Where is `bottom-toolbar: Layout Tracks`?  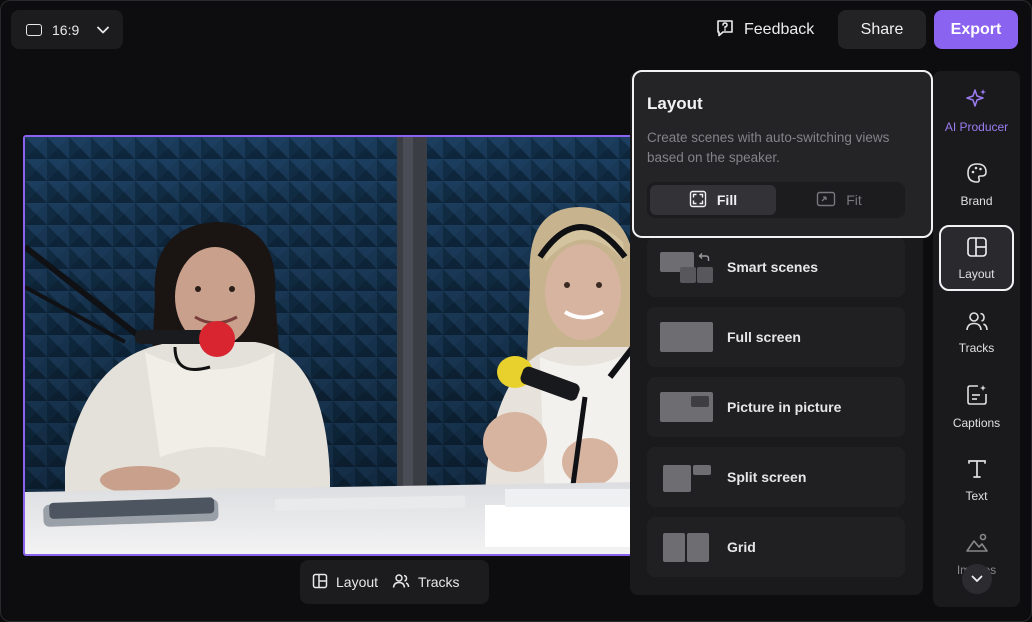 bottom-toolbar: Layout Tracks is located at coordinates (394, 582).